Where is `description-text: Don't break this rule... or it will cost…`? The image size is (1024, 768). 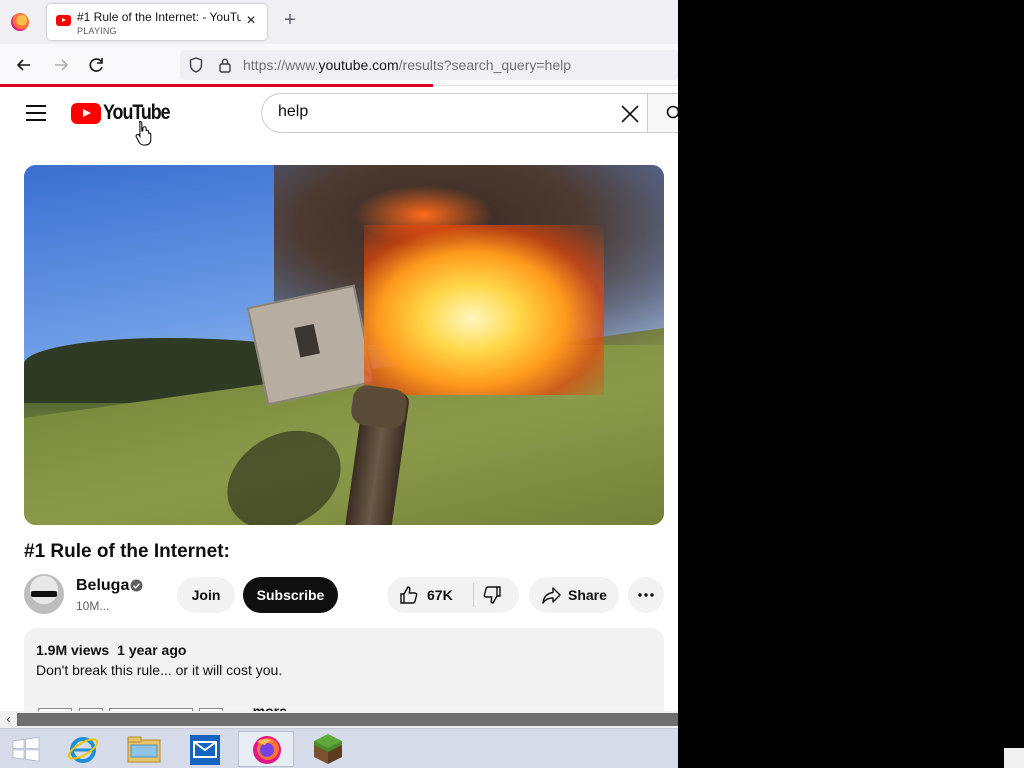
description-text: Don't break this rule... or it will cost… is located at coordinates (159, 670).